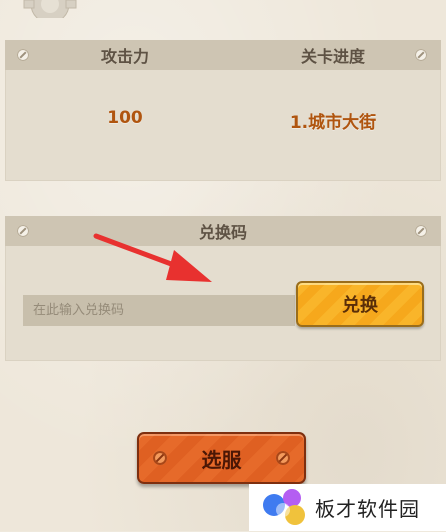 This screenshot has height=532, width=446. Describe the element at coordinates (333, 123) in the screenshot. I see `progress-value: 1.城市大街` at that location.